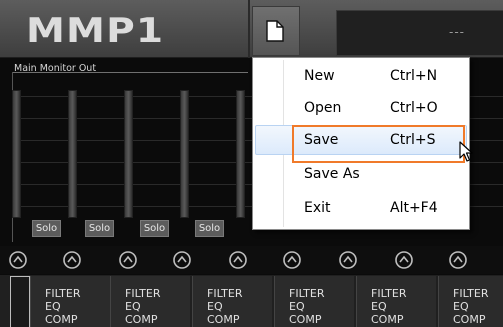 Image resolution: width=503 pixels, height=327 pixels. What do you see at coordinates (95, 31) in the screenshot?
I see `app-logo: MMP1` at bounding box center [95, 31].